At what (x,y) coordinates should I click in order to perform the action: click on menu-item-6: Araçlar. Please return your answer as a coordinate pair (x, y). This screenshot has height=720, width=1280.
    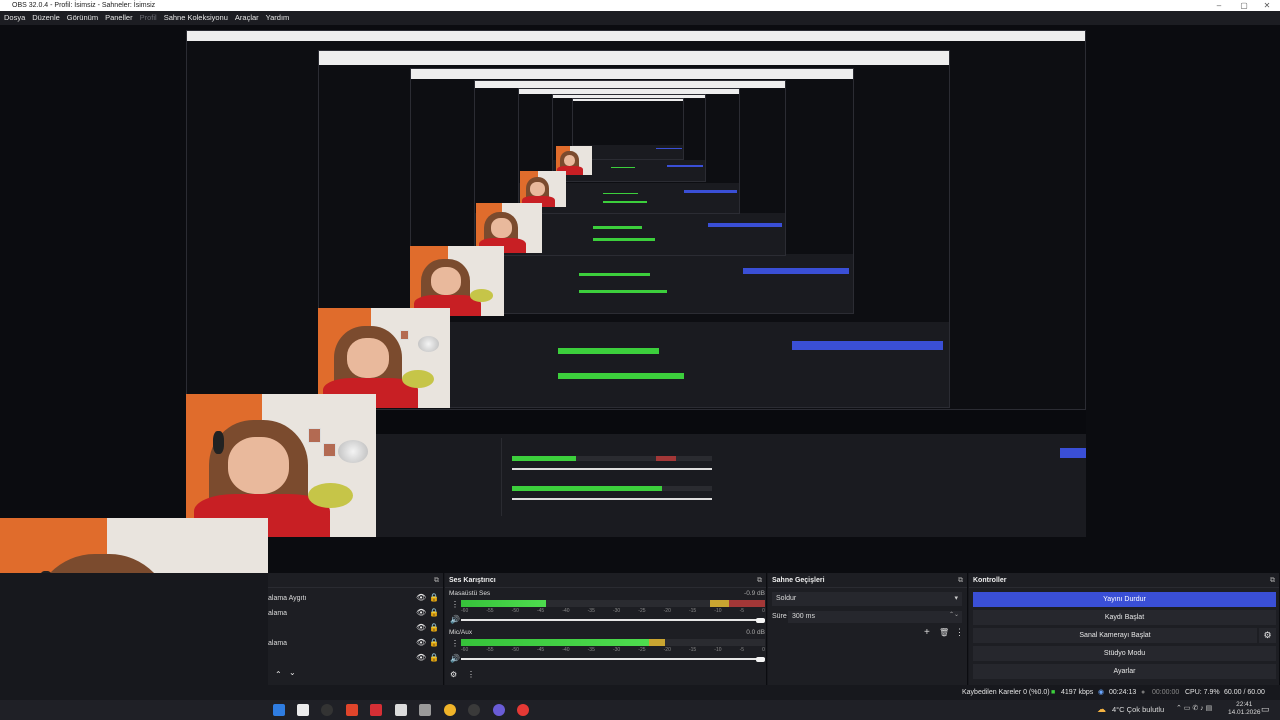
    Looking at the image, I should click on (247, 18).